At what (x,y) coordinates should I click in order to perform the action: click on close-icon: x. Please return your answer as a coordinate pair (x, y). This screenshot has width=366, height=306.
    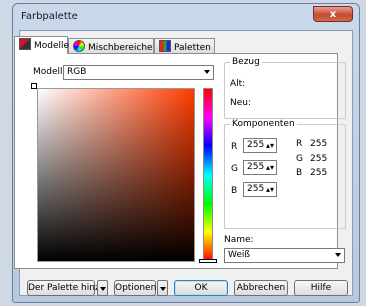
    Looking at the image, I should click on (333, 14).